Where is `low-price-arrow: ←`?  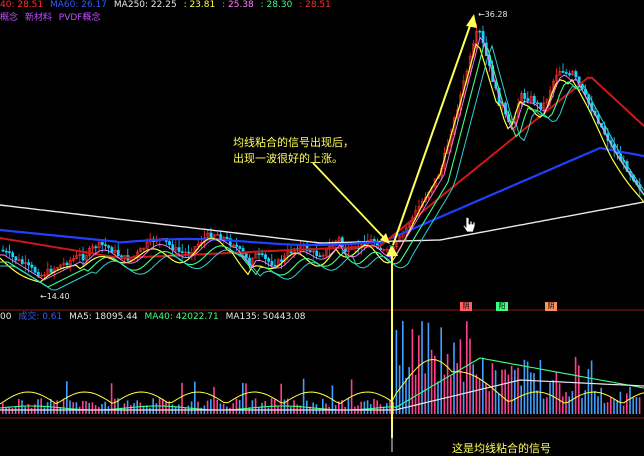
low-price-arrow: ← is located at coordinates (43, 296).